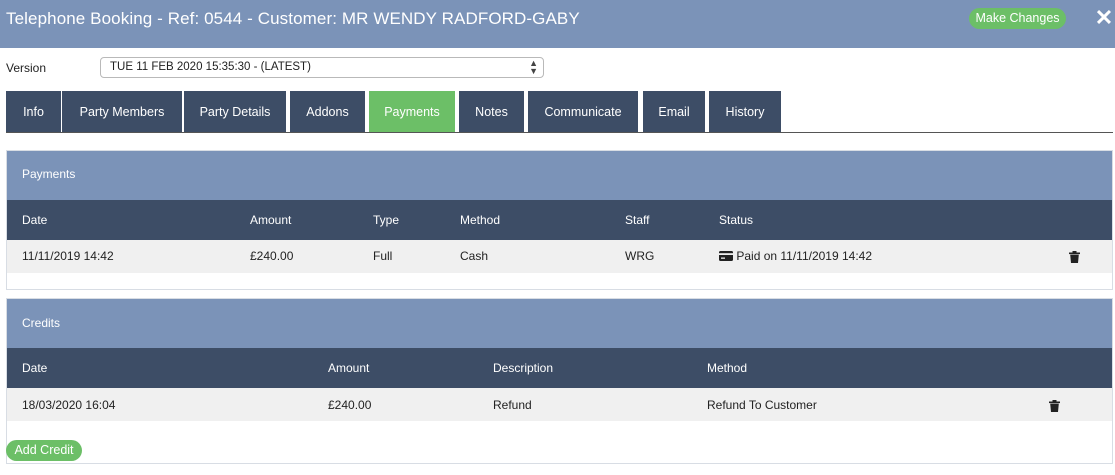 Image resolution: width=1115 pixels, height=475 pixels. Describe the element at coordinates (322, 67) in the screenshot. I see `version-select: TUE 11 FEB 2020 15:35:30 - (LATEST) ▲ ▼` at that location.